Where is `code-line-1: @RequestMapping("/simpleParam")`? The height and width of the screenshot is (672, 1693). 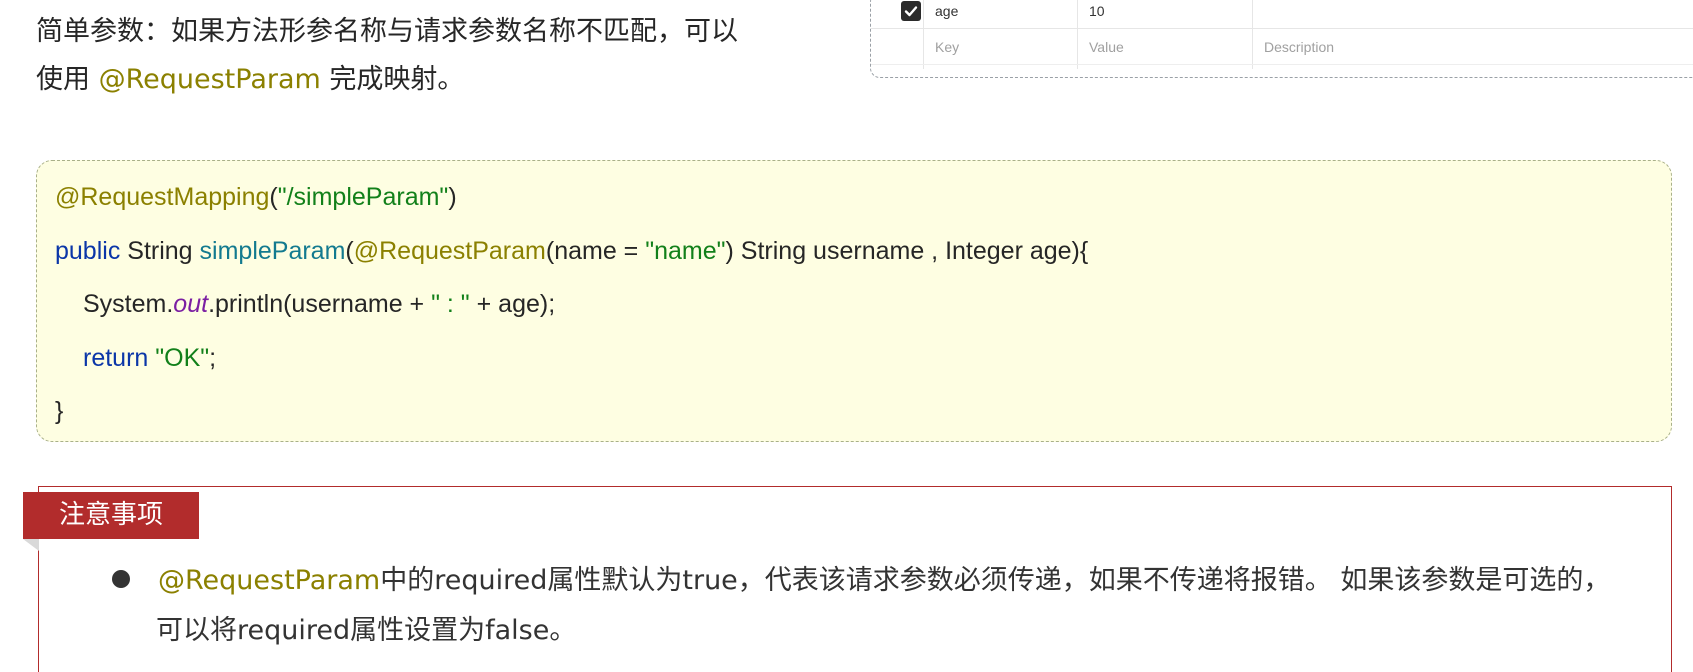
code-line-1: @RequestMapping("/simpleParam") is located at coordinates (256, 197).